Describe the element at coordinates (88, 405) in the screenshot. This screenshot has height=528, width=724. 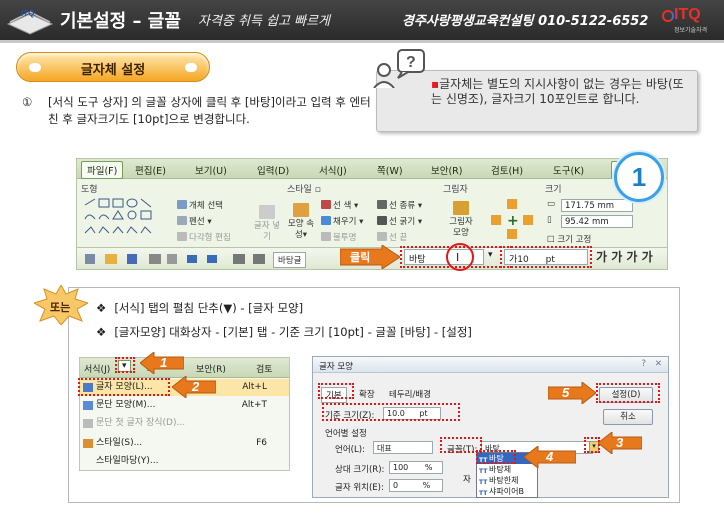
I see `para-shape-icon` at that location.